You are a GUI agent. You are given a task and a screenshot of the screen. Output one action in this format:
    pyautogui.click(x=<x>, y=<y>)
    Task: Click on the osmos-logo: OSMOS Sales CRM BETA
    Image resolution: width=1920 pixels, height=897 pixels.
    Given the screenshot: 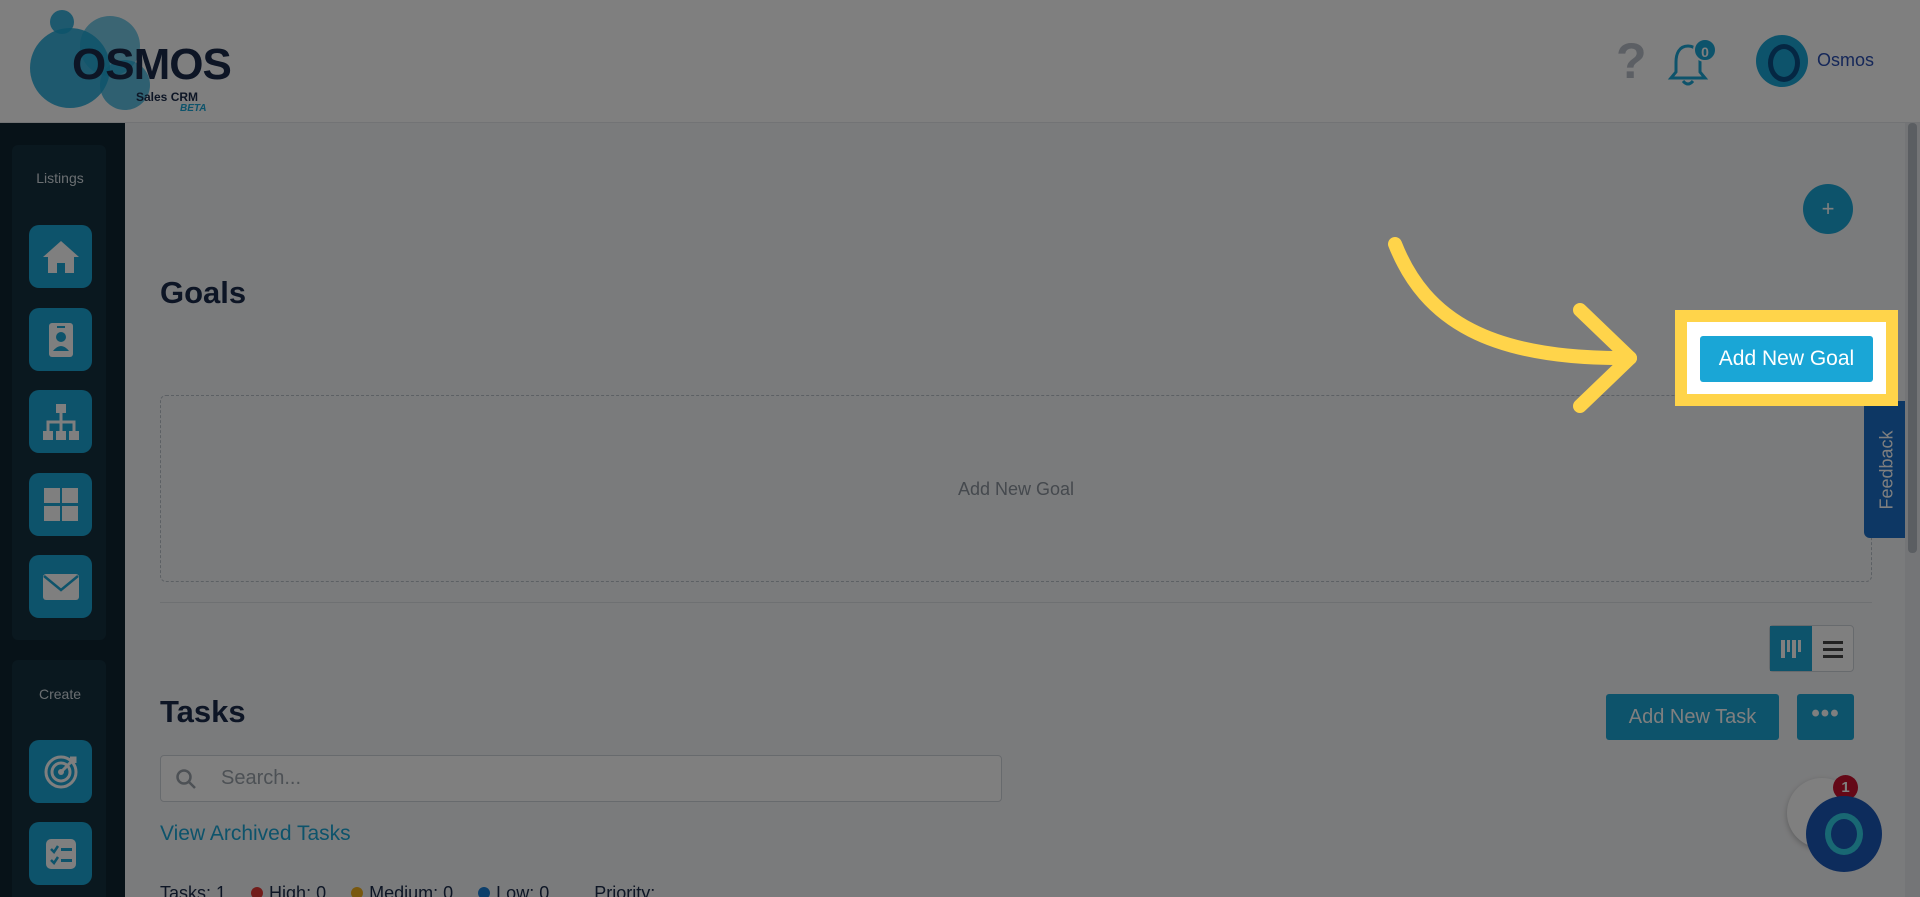 What is the action you would take?
    pyautogui.click(x=131, y=62)
    